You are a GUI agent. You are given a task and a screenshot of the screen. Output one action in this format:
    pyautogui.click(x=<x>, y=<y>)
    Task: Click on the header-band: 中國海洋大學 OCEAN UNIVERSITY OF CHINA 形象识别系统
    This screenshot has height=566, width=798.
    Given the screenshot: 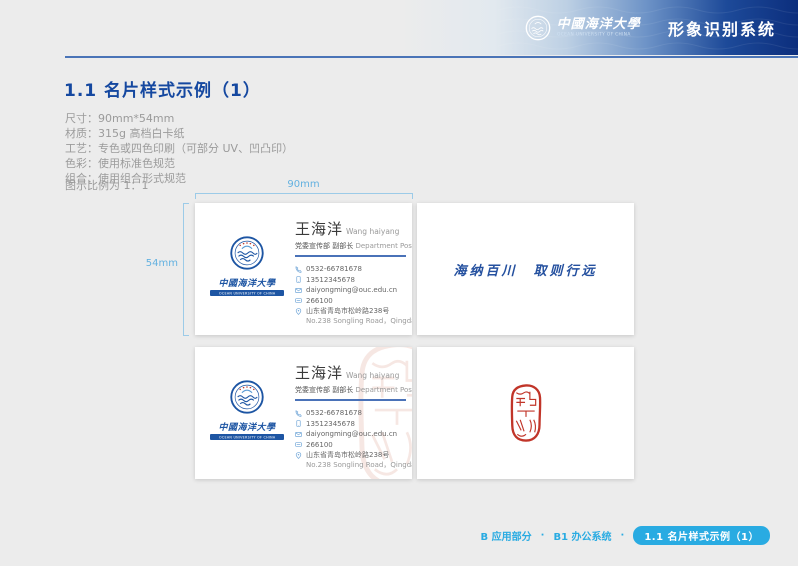 What is the action you would take?
    pyautogui.click(x=399, y=27)
    